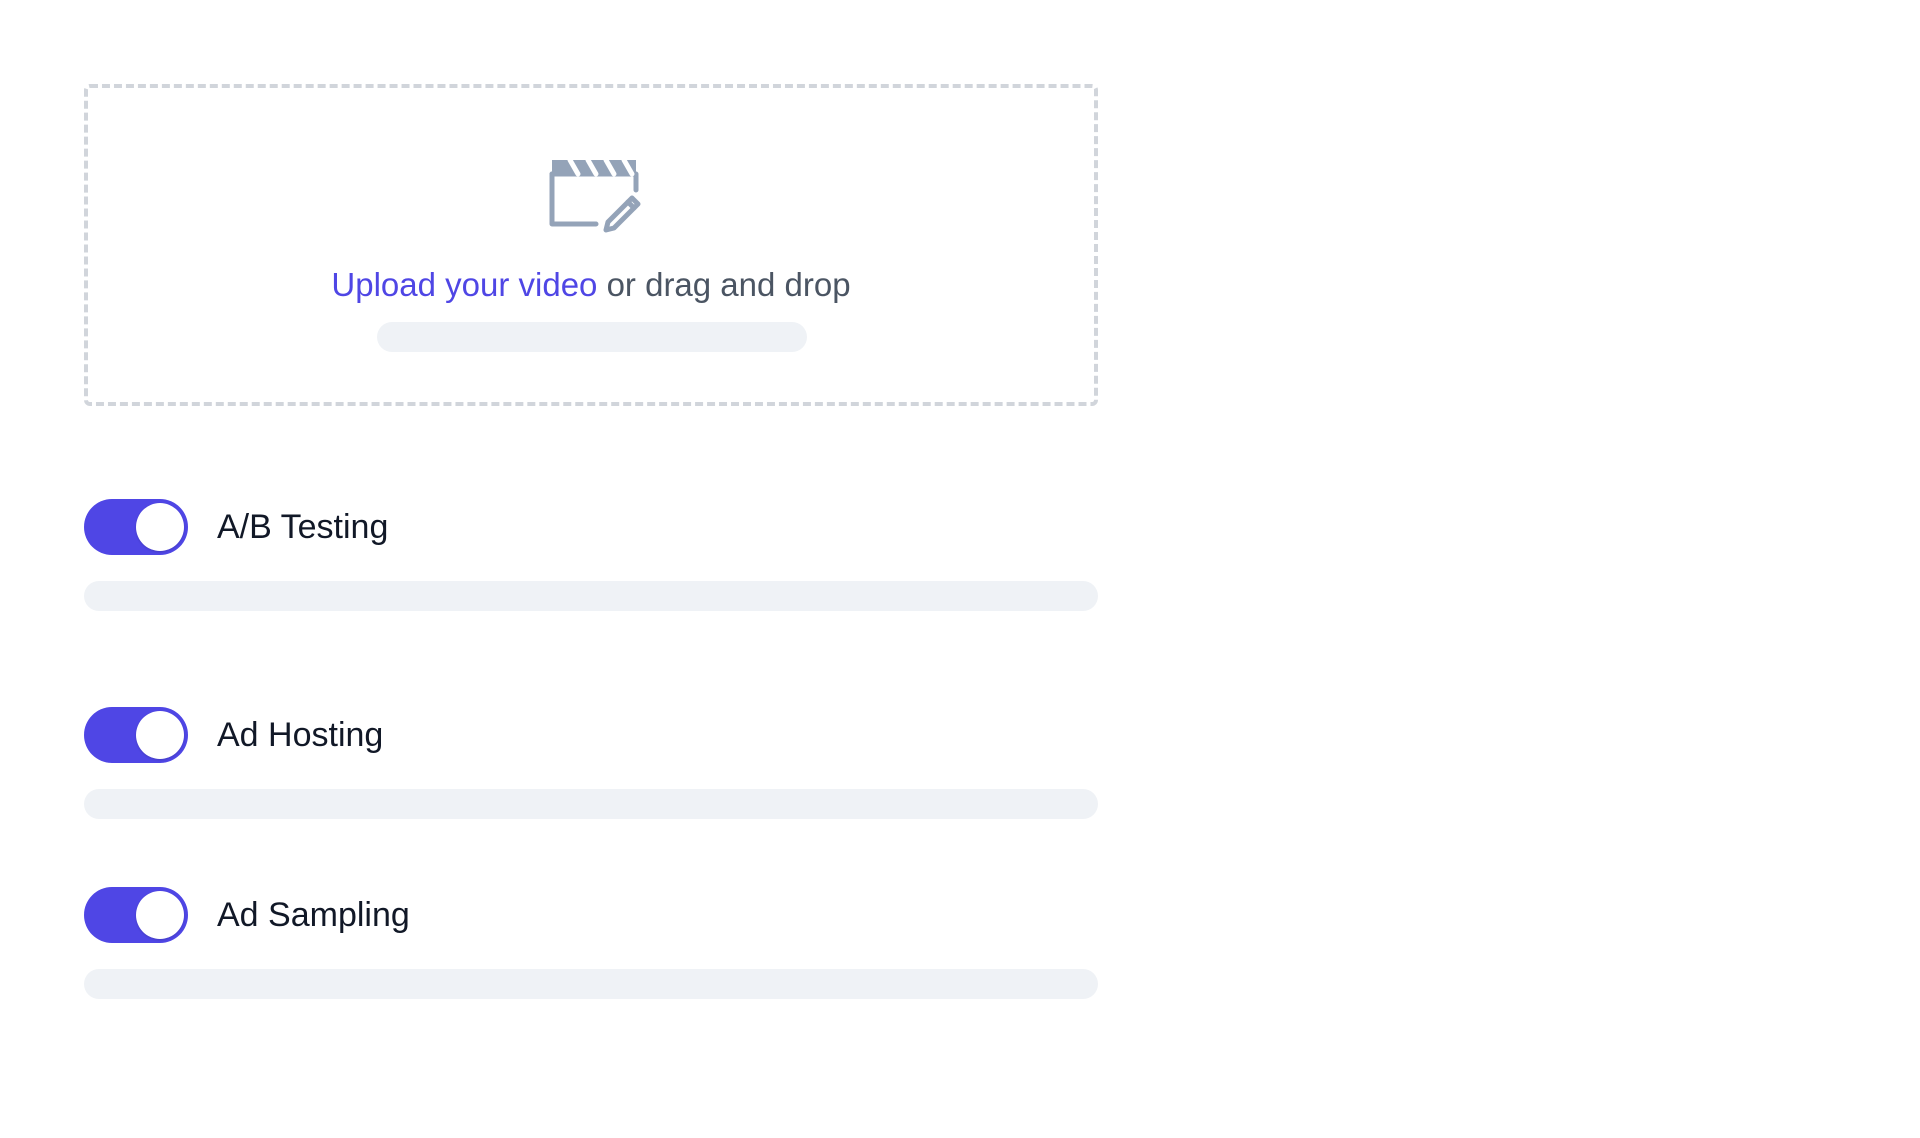 The width and height of the screenshot is (1920, 1138). What do you see at coordinates (313, 915) in the screenshot?
I see `ad-sampling-label: Ad Sampling` at bounding box center [313, 915].